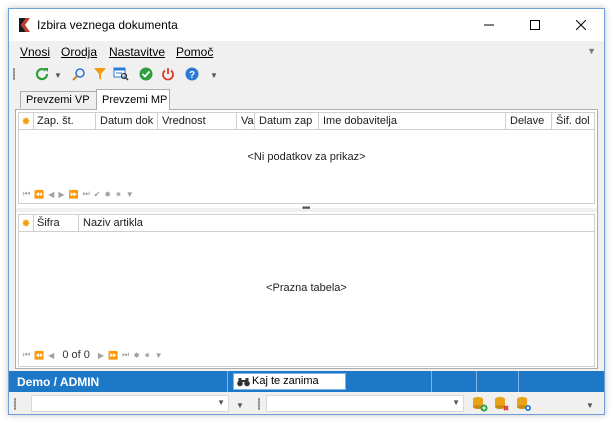  I want to click on help-search-text: Kaj te zanima, so click(285, 381).